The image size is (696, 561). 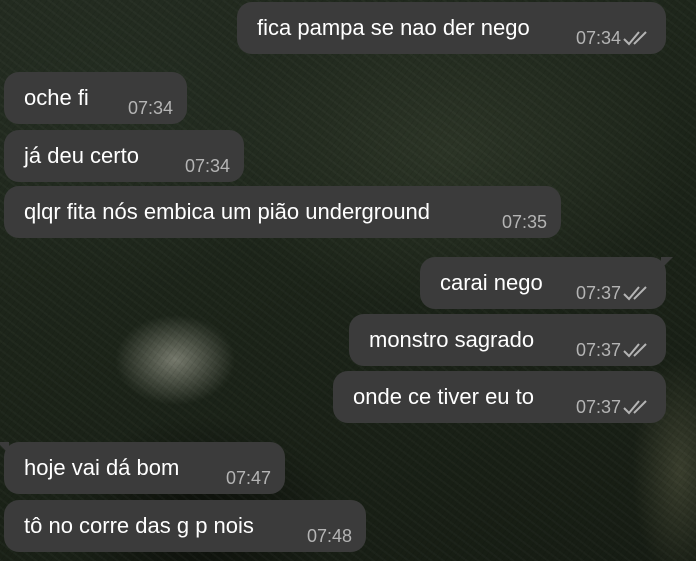 What do you see at coordinates (248, 478) in the screenshot?
I see `message-time: 07:47` at bounding box center [248, 478].